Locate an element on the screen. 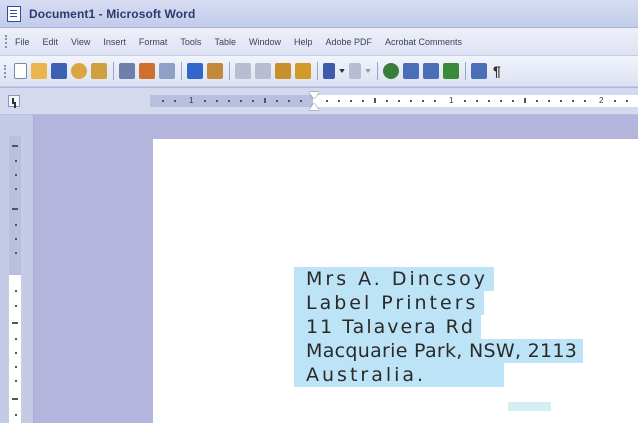 The width and height of the screenshot is (638, 423). columns-icon is located at coordinates (479, 71).